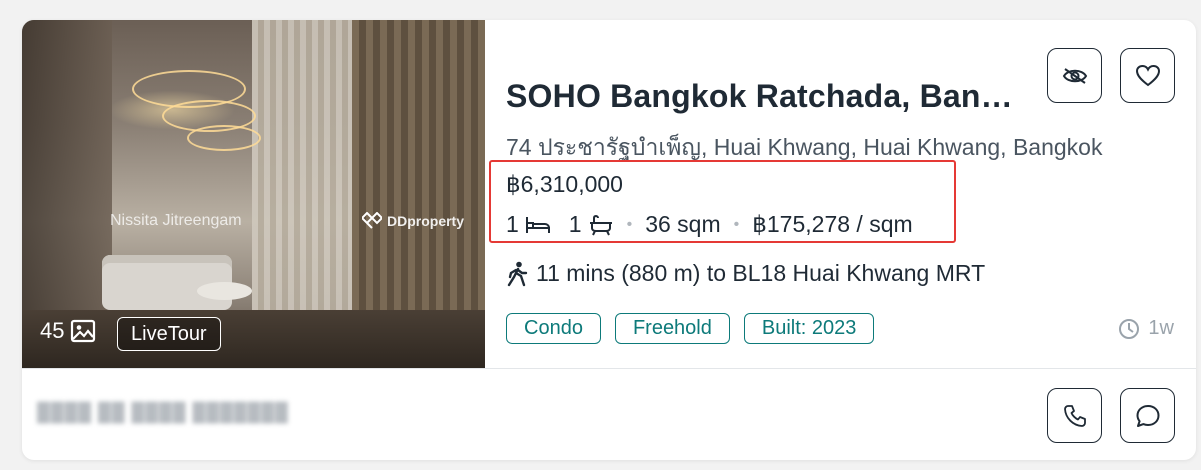  Describe the element at coordinates (517, 273) in the screenshot. I see `walking-person-icon` at that location.